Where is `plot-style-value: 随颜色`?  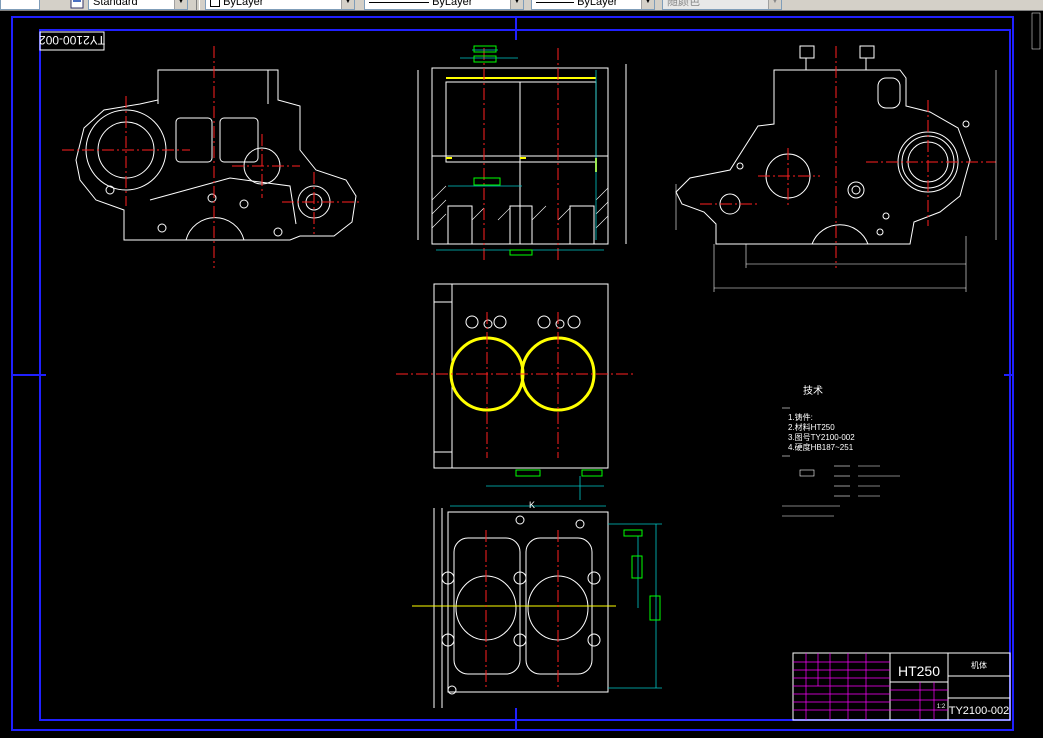
plot-style-value: 随颜色 is located at coordinates (683, 4).